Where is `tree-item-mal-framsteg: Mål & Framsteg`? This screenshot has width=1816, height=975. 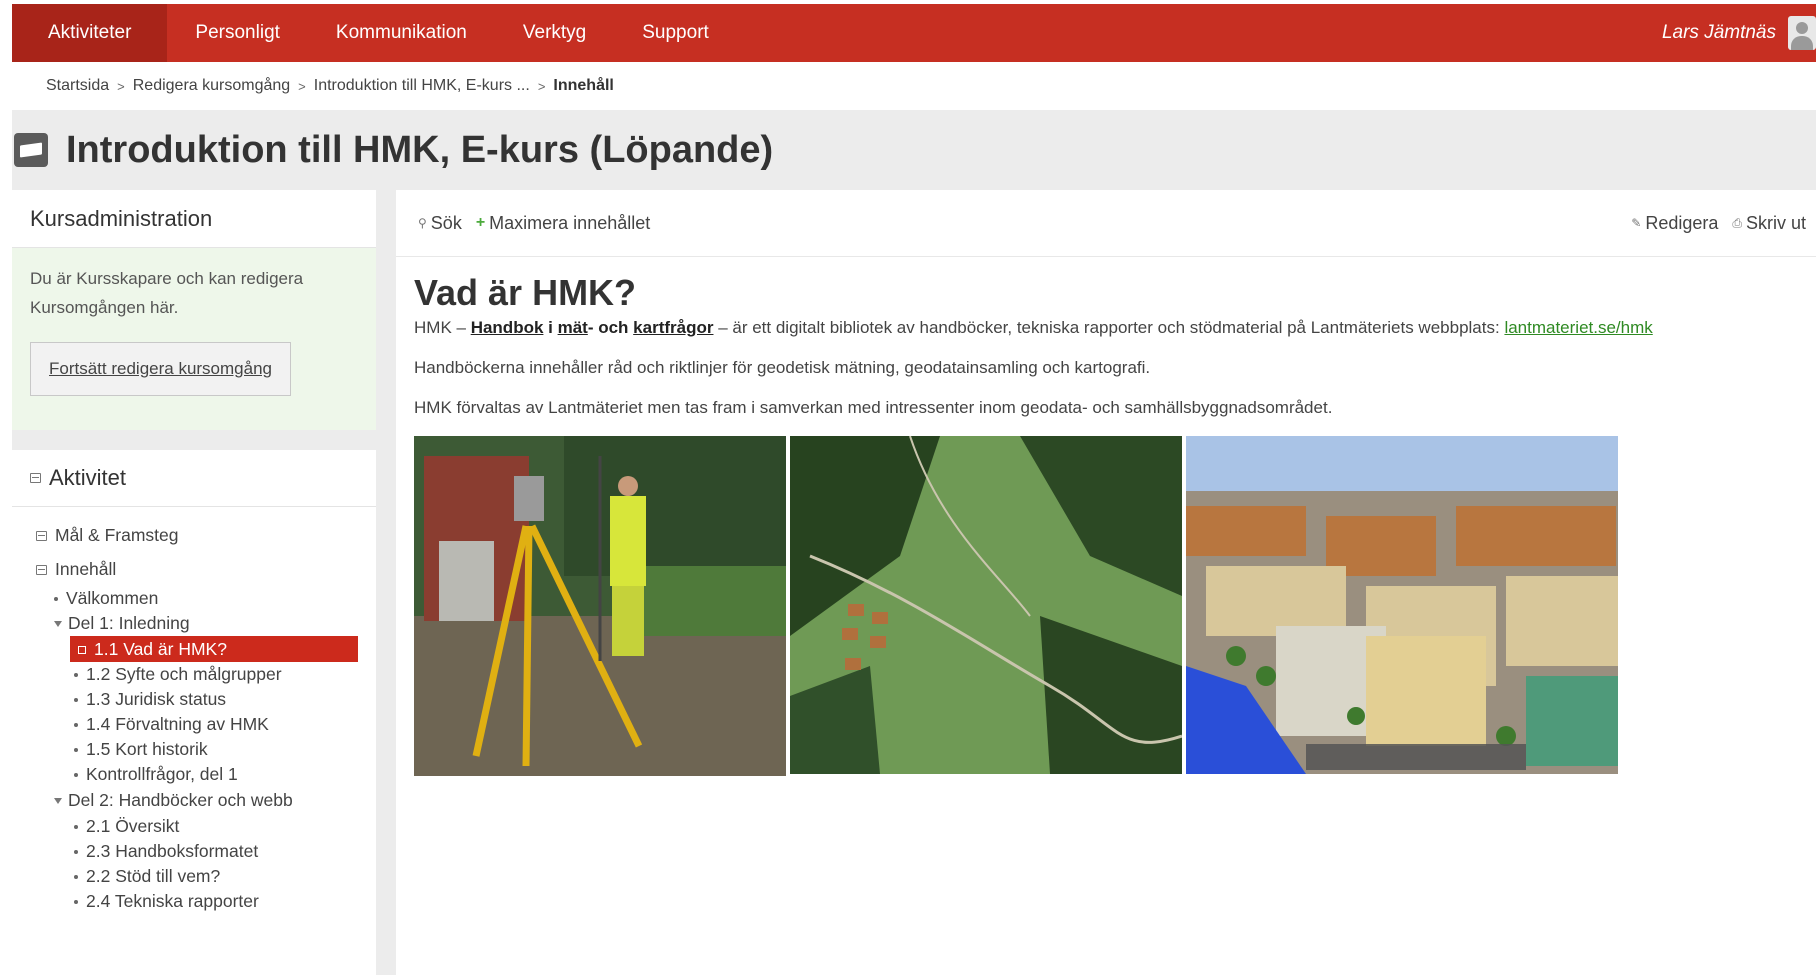 tree-item-mal-framsteg: Mål & Framsteg is located at coordinates (107, 535).